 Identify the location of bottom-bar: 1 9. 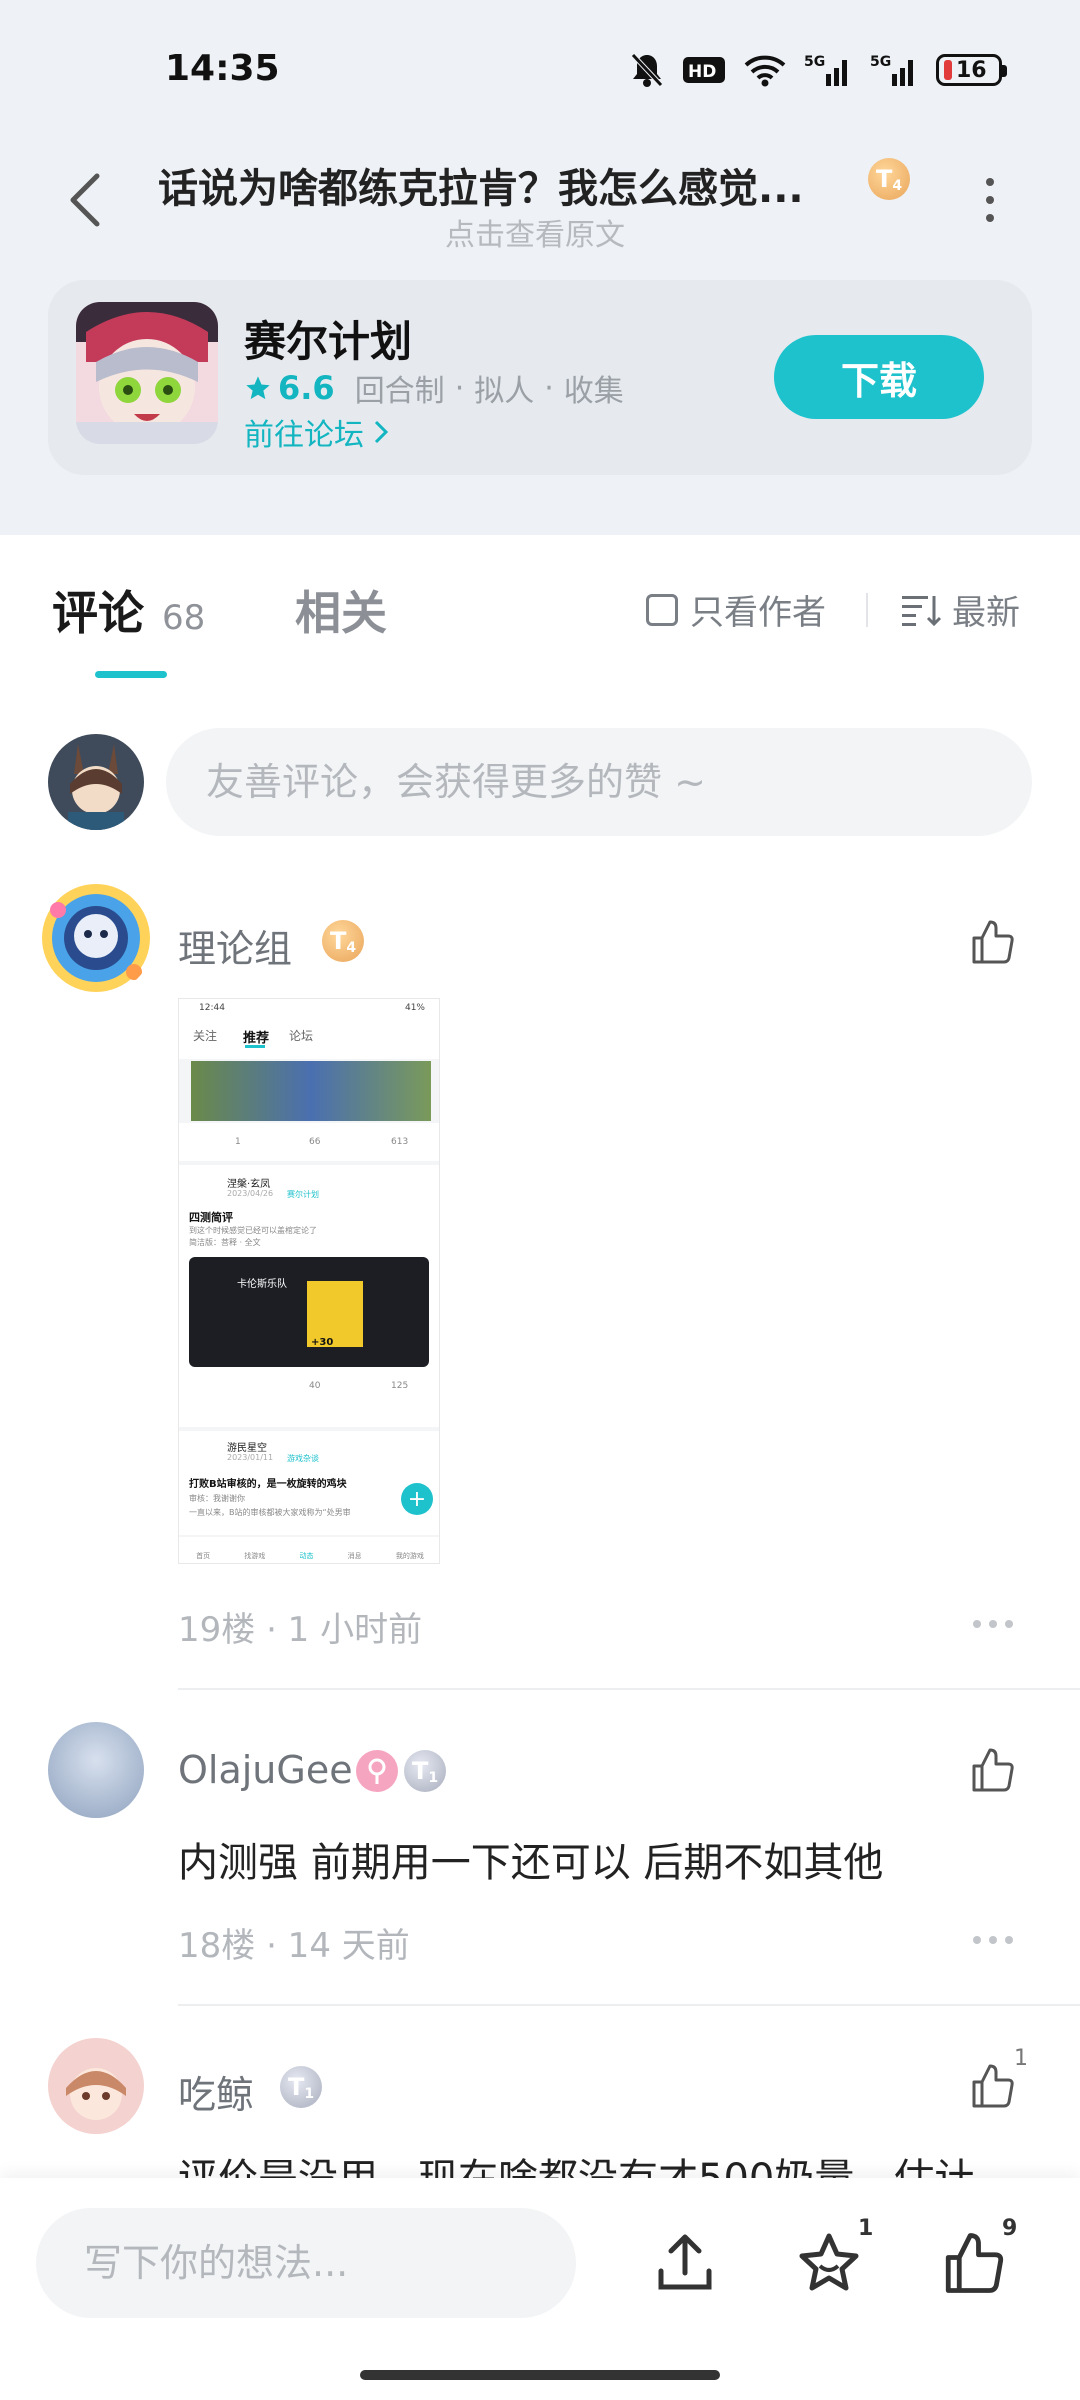
(540, 2289).